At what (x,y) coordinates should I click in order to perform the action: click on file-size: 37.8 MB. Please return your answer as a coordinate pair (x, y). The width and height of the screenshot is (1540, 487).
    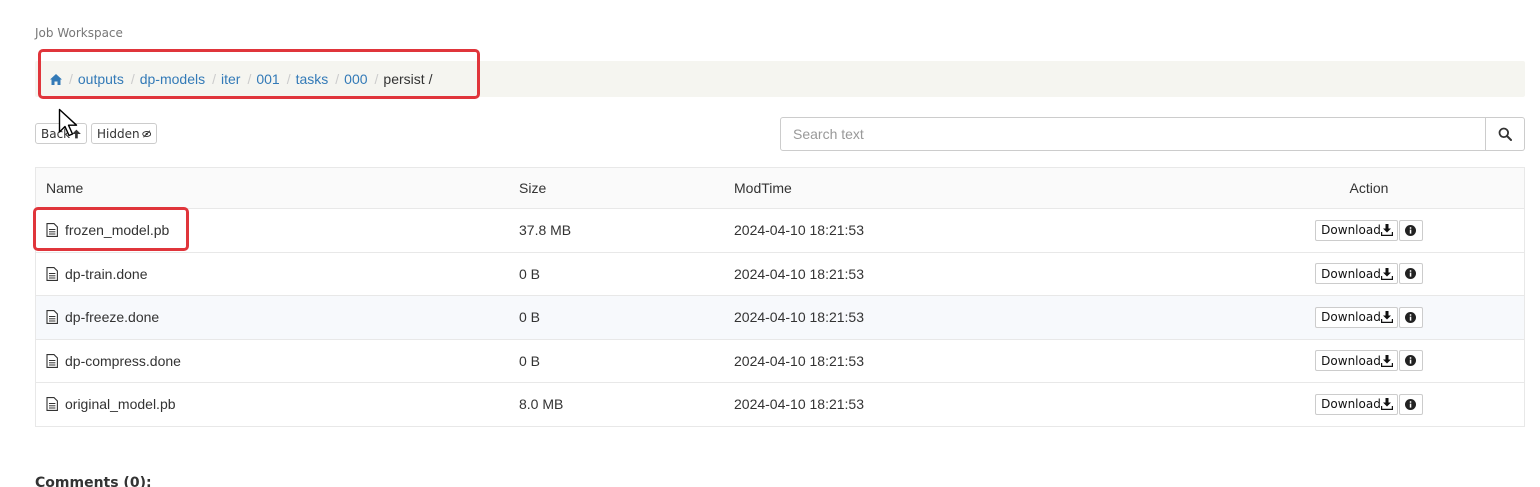
    Looking at the image, I should click on (616, 230).